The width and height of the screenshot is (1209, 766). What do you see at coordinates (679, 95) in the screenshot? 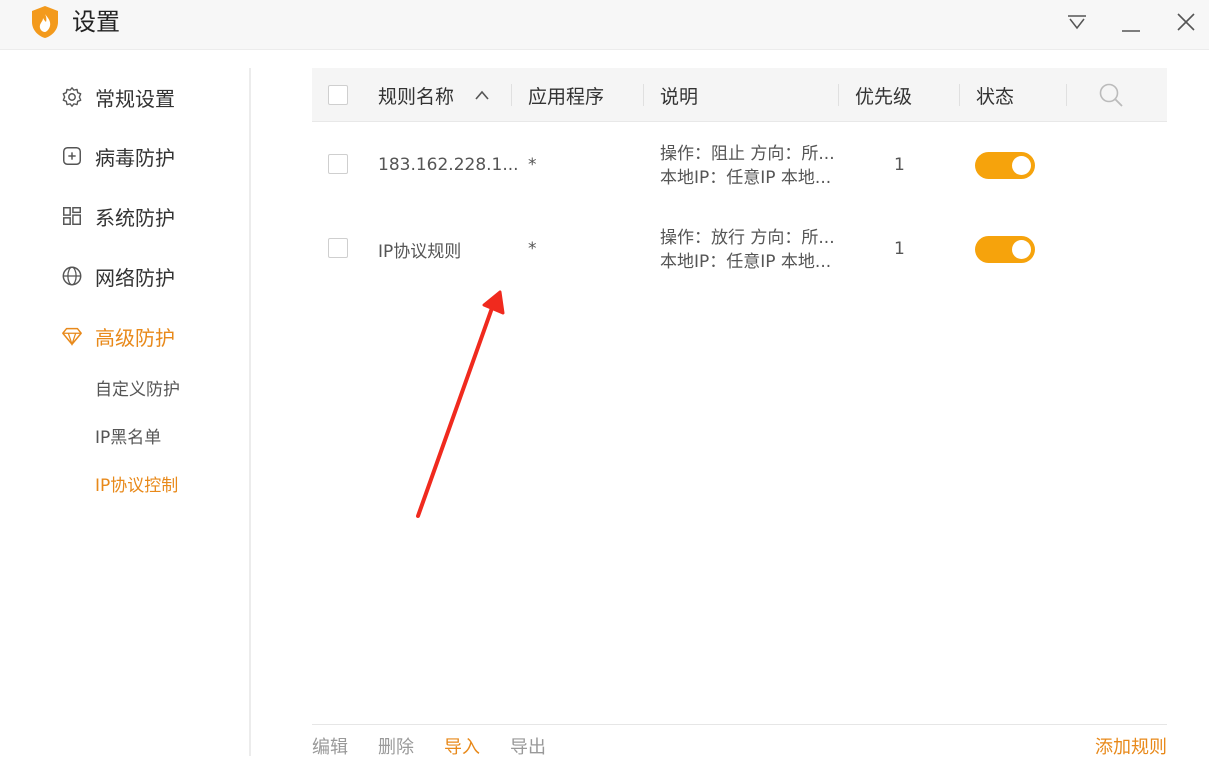
I see `column-header-description: 说明` at bounding box center [679, 95].